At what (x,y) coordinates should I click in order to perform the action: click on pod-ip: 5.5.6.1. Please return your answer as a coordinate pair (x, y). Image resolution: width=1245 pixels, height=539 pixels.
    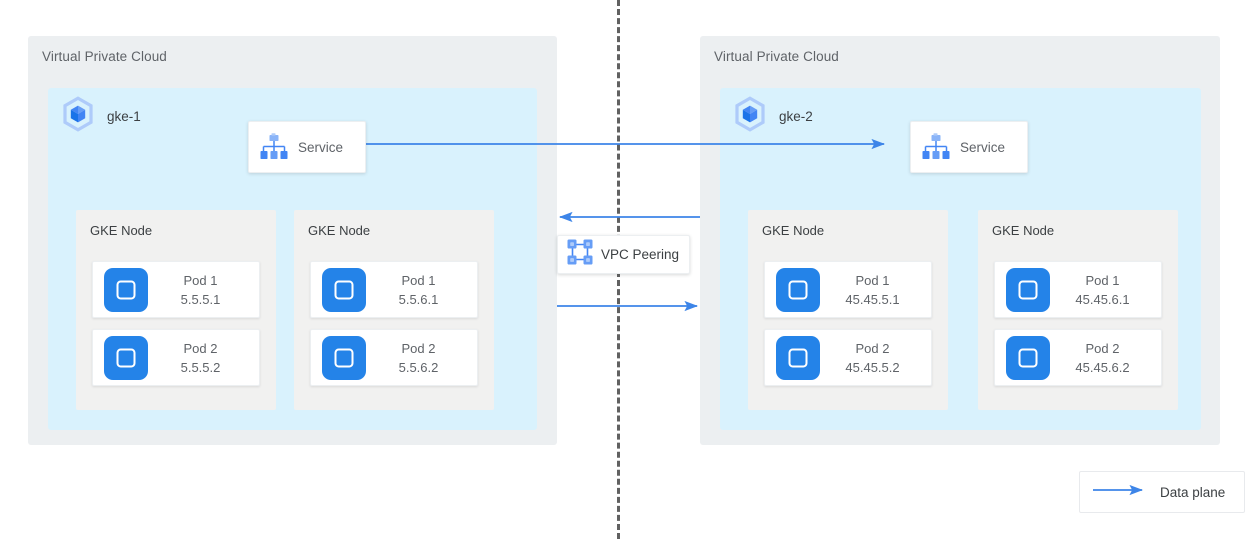
    Looking at the image, I should click on (418, 299).